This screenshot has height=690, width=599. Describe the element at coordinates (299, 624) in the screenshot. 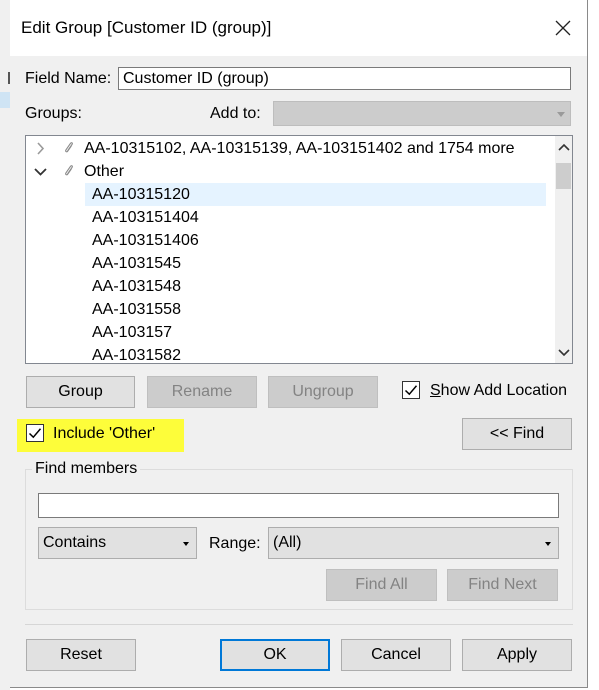

I see `divider` at that location.